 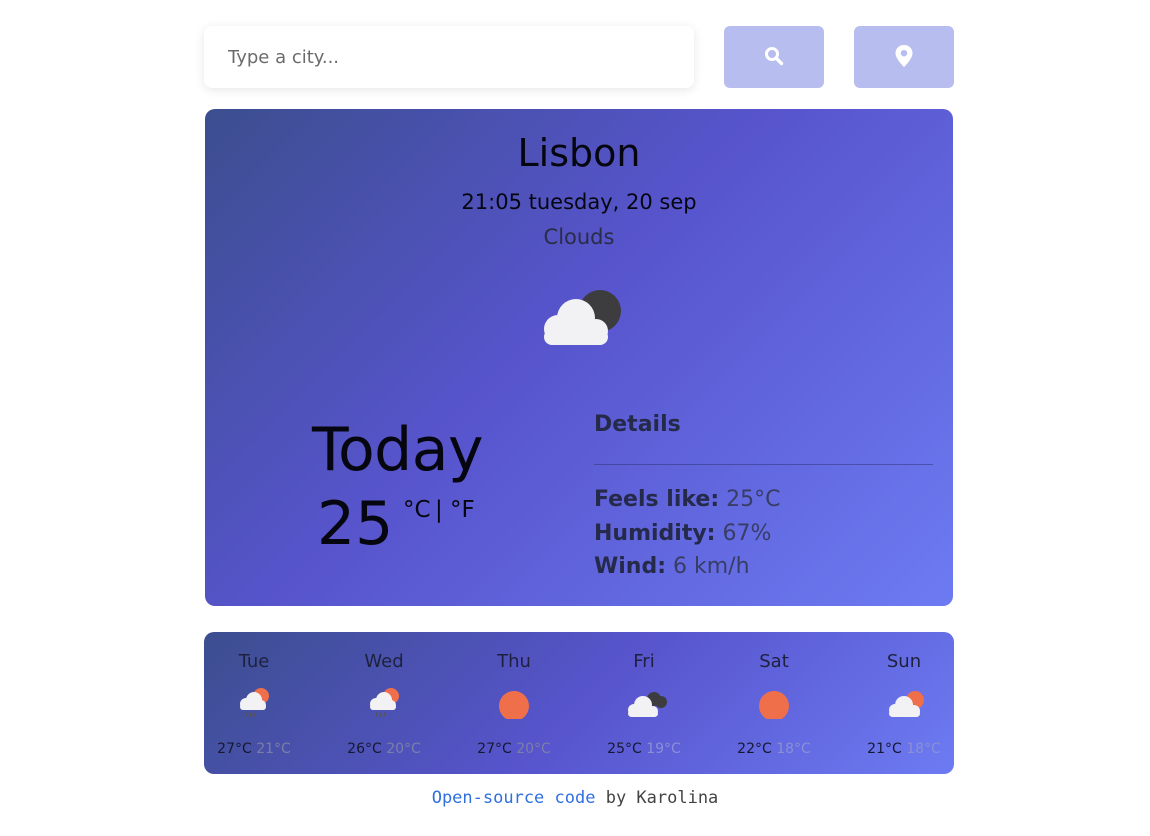 What do you see at coordinates (747, 533) in the screenshot?
I see `humidity-value: 67%` at bounding box center [747, 533].